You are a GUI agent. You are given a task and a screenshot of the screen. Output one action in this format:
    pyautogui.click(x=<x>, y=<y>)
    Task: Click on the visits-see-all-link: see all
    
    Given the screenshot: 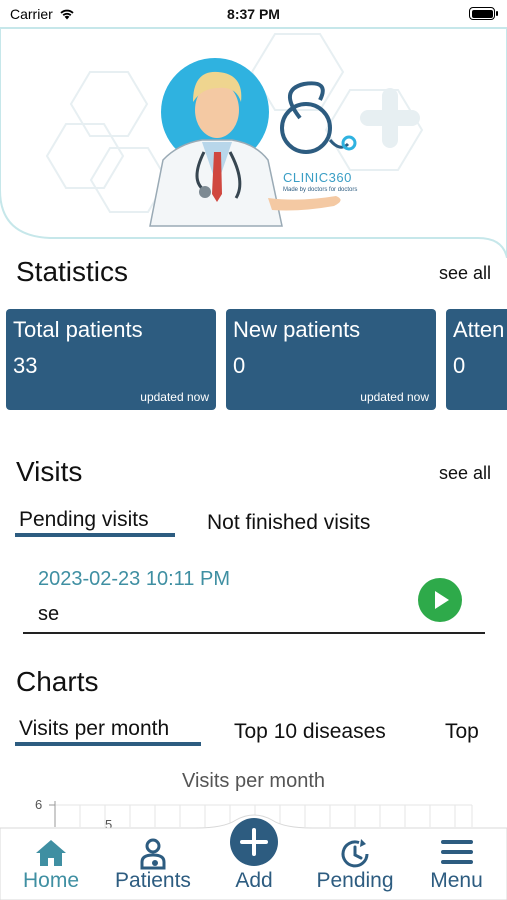 What is the action you would take?
    pyautogui.click(x=465, y=473)
    